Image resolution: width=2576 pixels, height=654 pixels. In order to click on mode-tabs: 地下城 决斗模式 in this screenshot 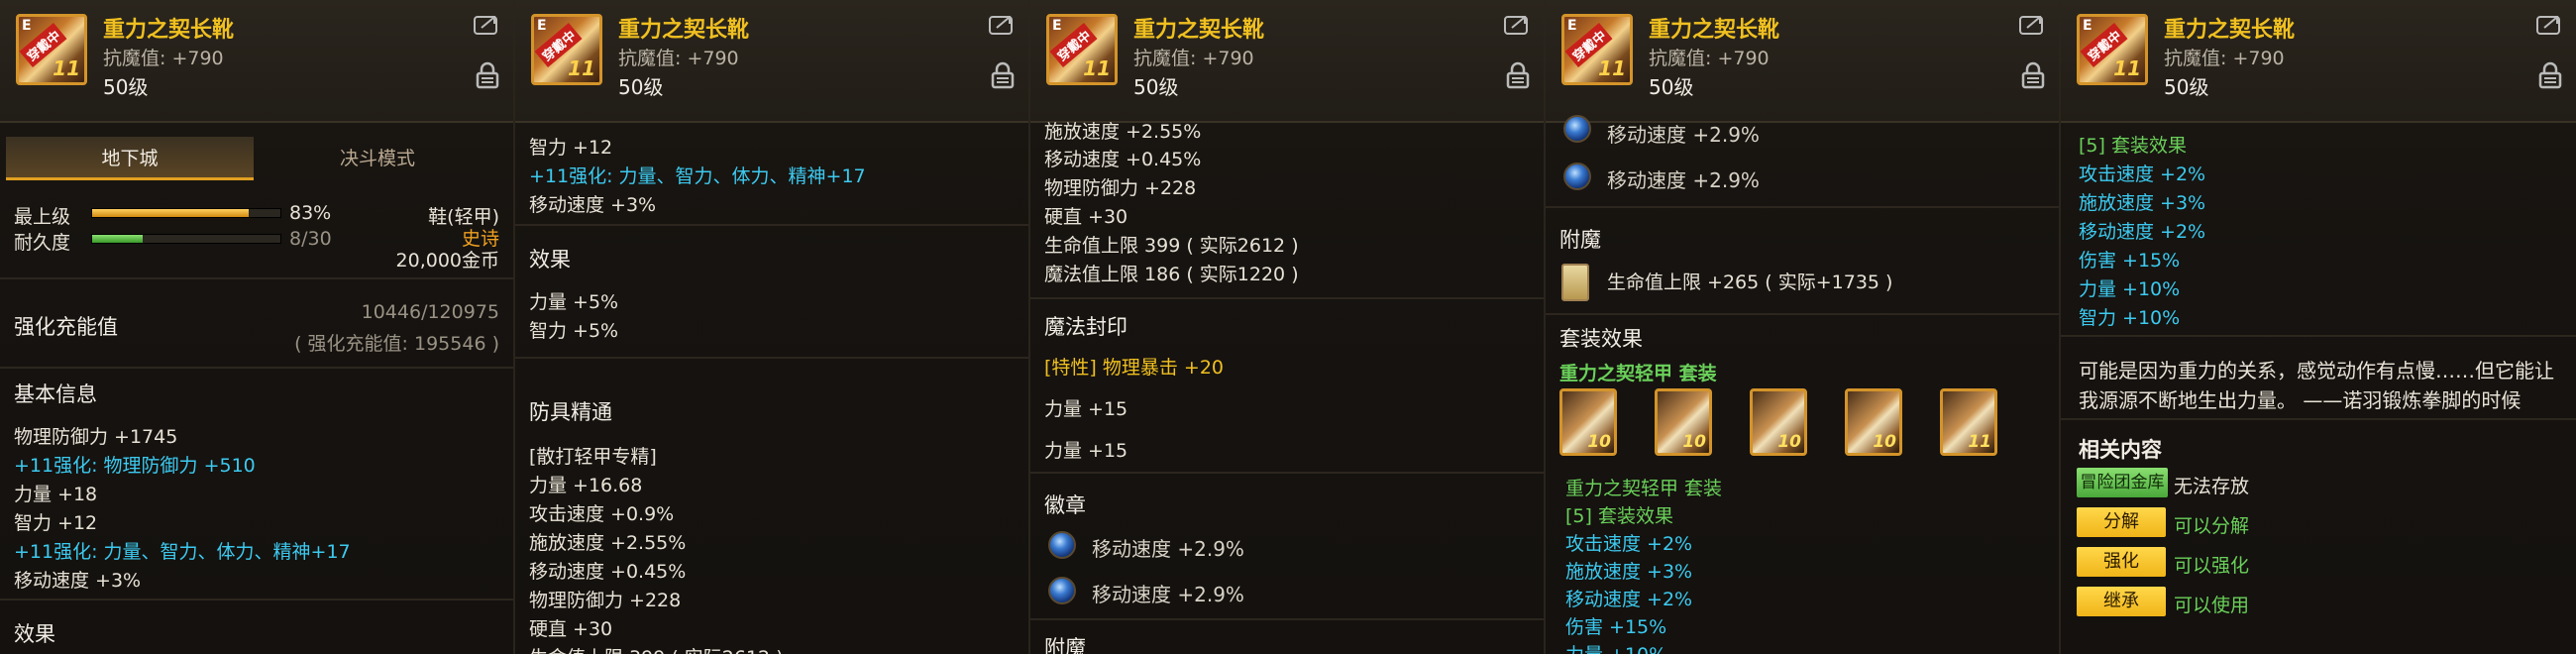, I will do `click(254, 158)`.